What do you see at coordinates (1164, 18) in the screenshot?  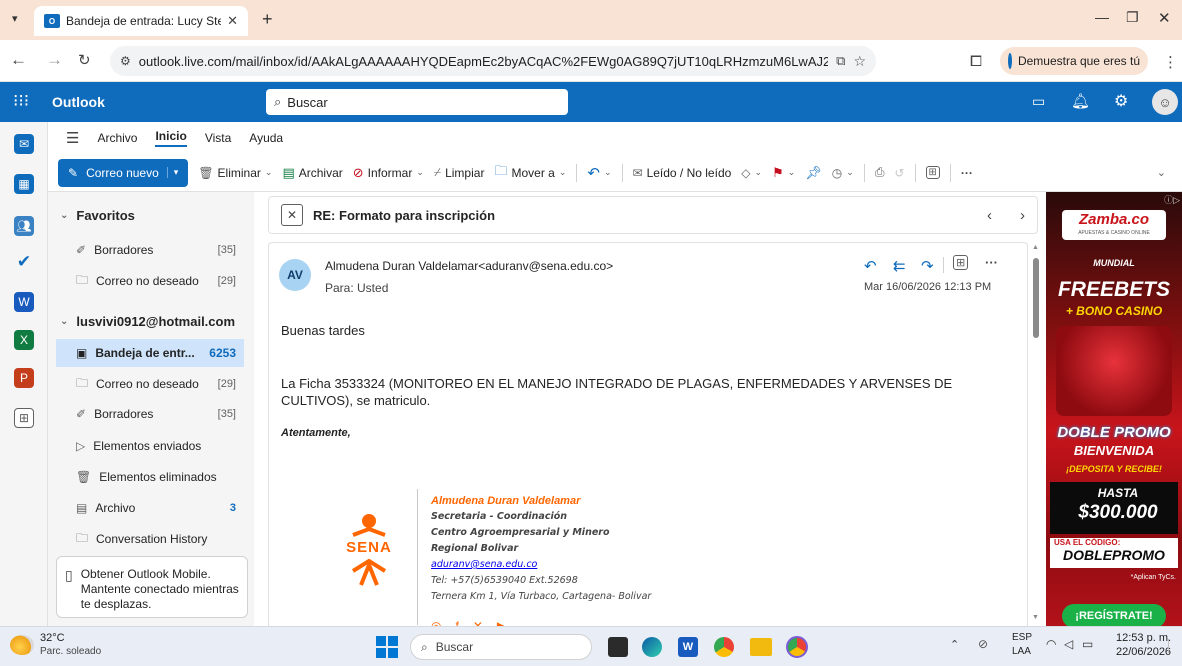 I see `close-window-icon: ✕` at bounding box center [1164, 18].